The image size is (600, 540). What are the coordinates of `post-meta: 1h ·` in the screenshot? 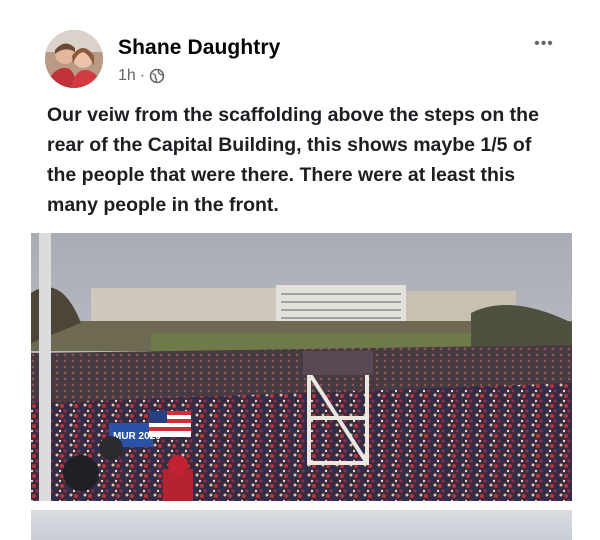 It's located at (141, 76).